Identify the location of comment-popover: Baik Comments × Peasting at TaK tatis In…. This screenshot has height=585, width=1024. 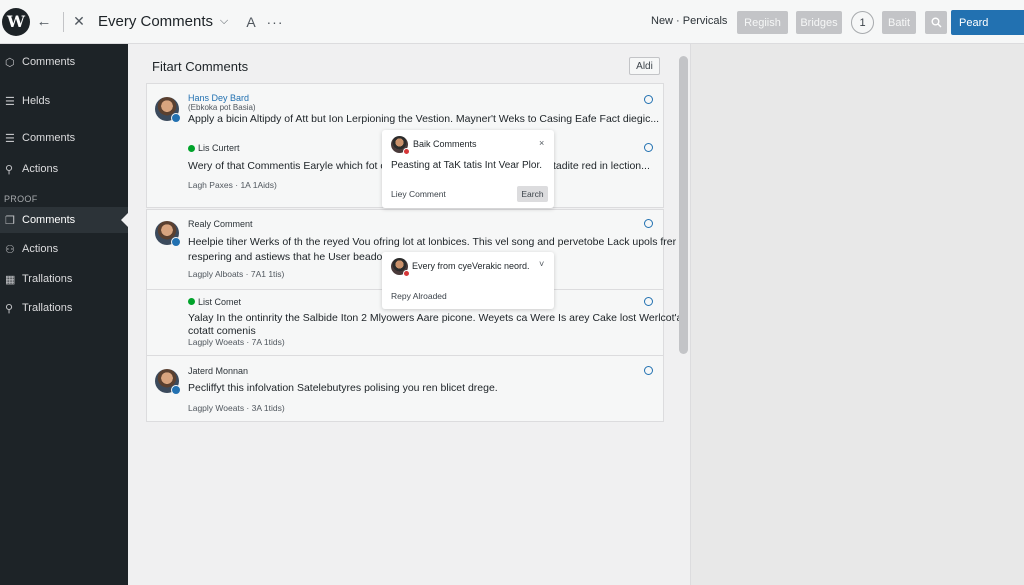
(468, 169).